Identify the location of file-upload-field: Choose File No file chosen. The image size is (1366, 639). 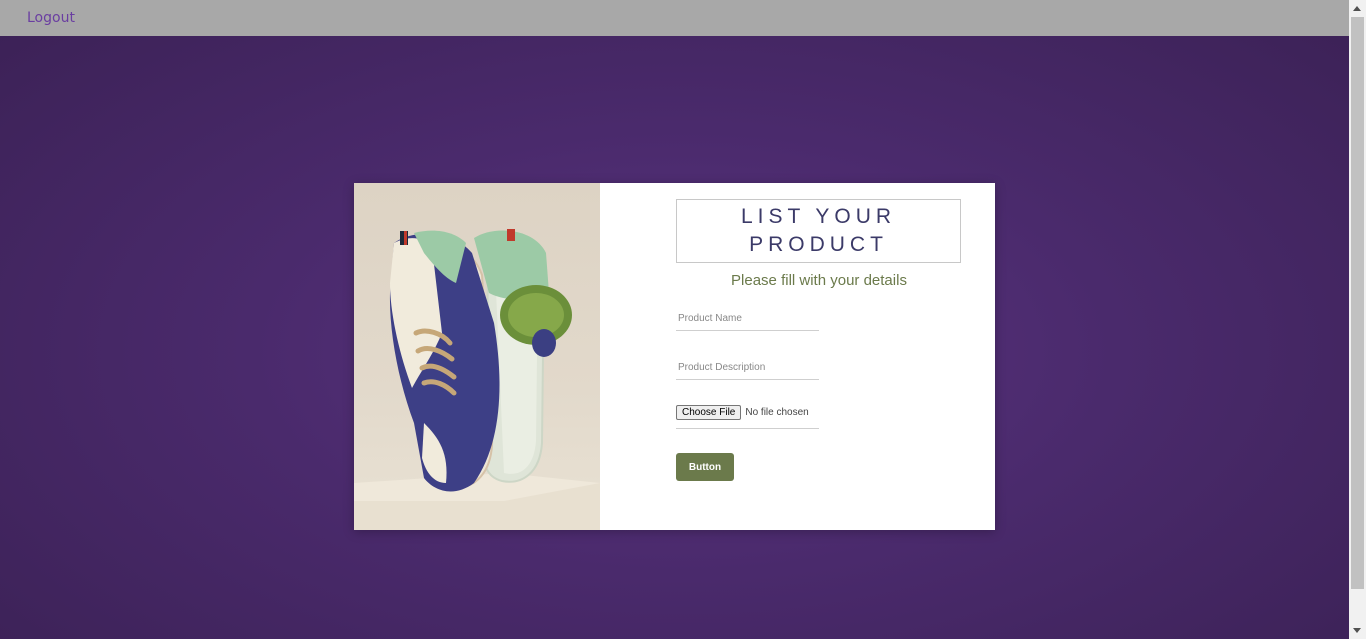
(747, 417).